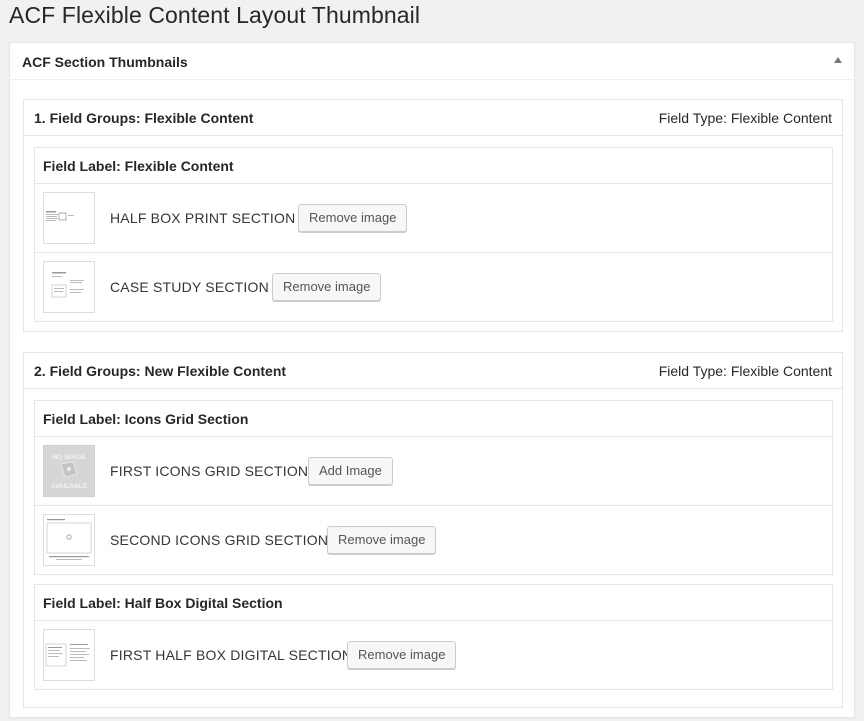 The image size is (864, 721). I want to click on group-title: 2. Field Groups: New Flexible Content, so click(160, 371).